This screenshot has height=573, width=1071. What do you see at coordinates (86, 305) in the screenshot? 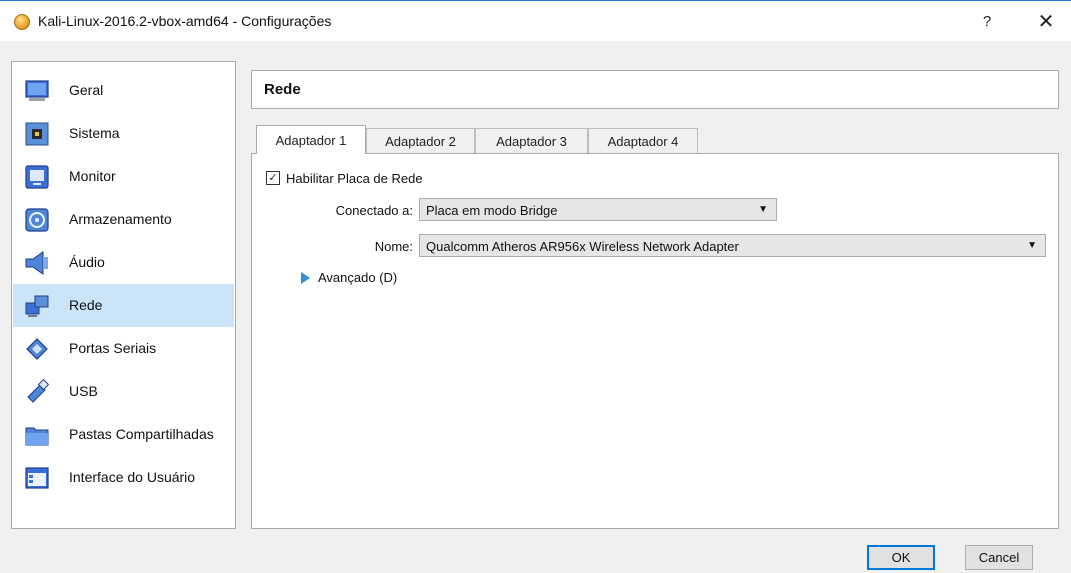
I see `sidebar-item-label: Rede` at bounding box center [86, 305].